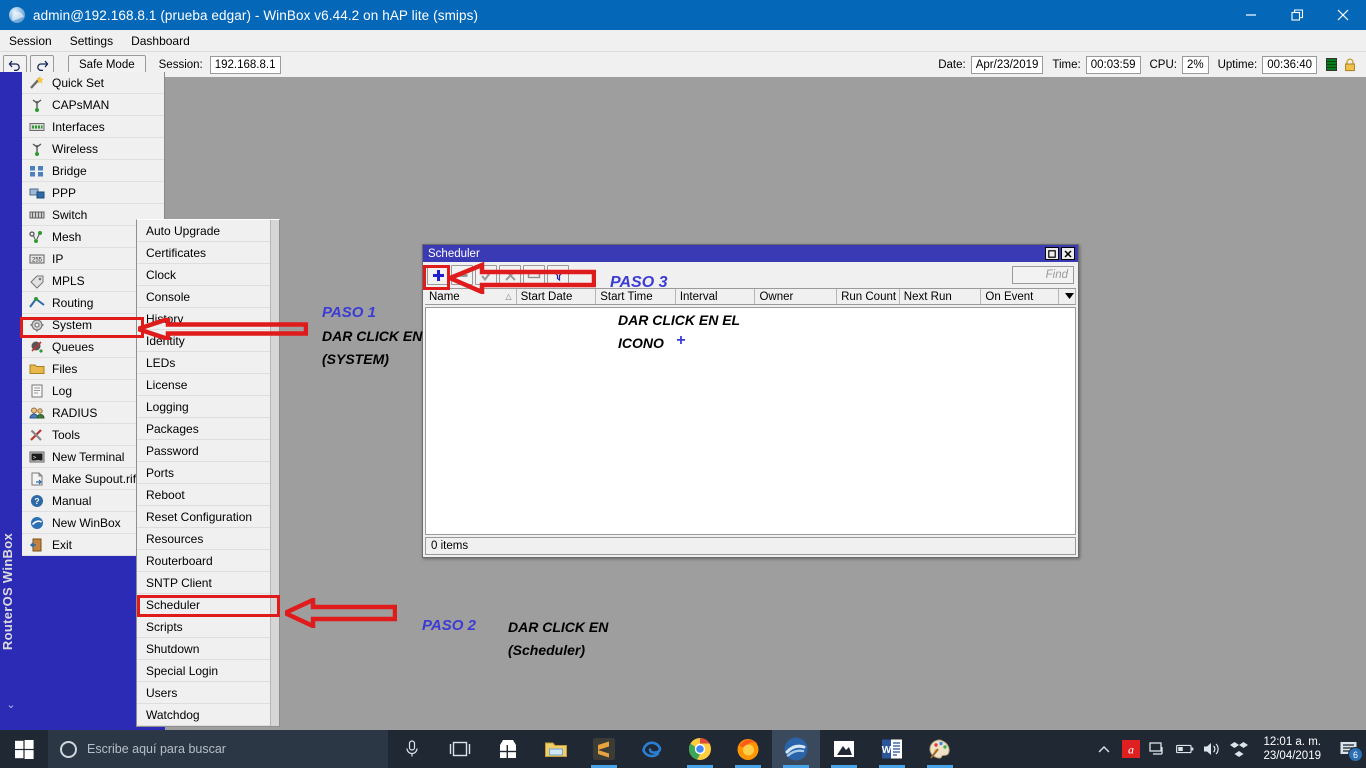  Describe the element at coordinates (462, 275) in the screenshot. I see `remove-button` at that location.